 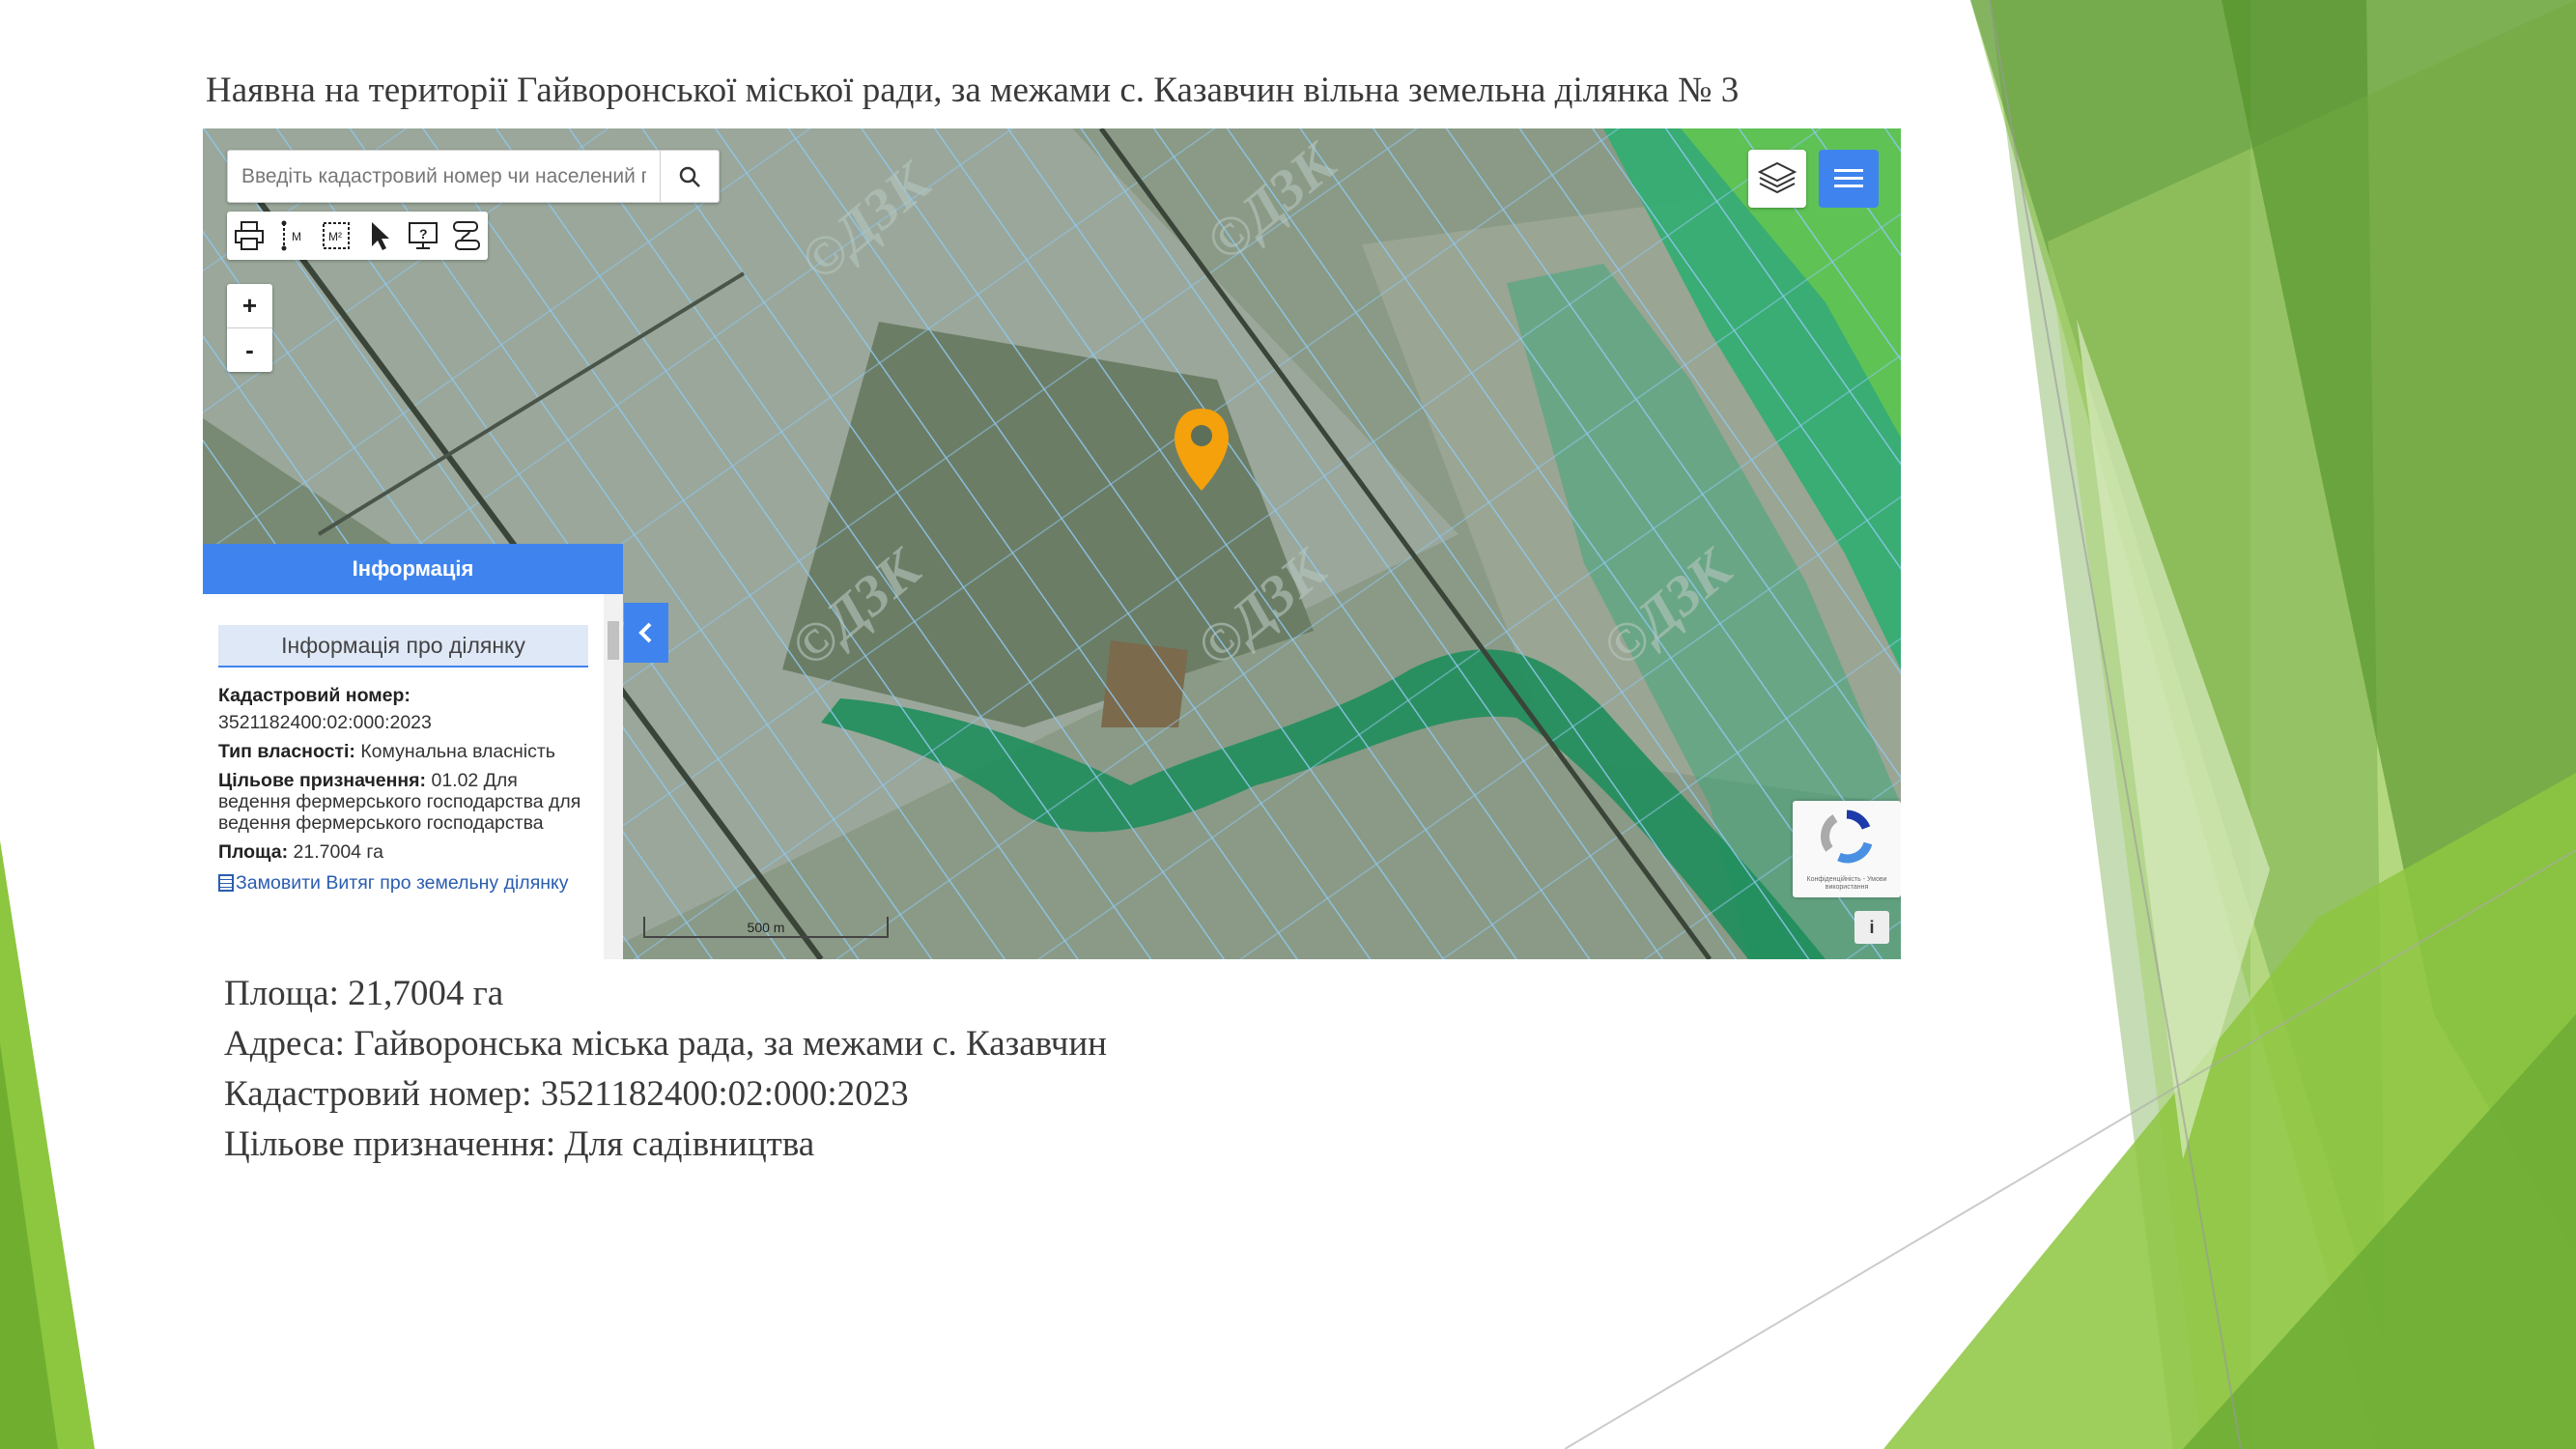 I want to click on info-panel-scrollbar, so click(x=613, y=776).